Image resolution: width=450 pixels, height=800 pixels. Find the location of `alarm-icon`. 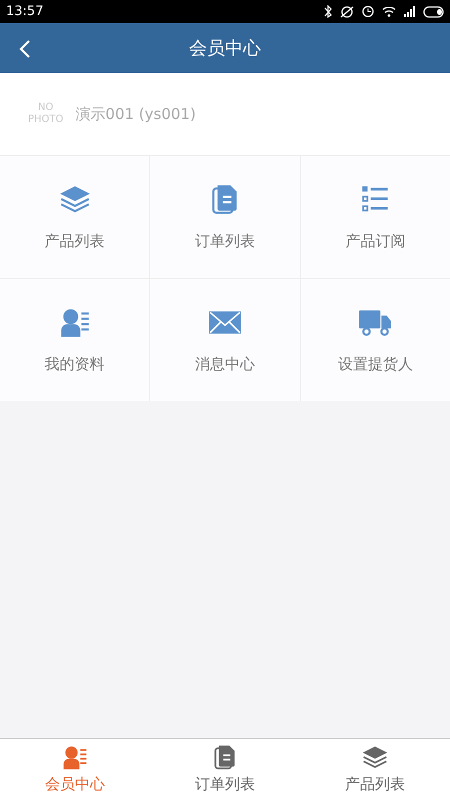

alarm-icon is located at coordinates (368, 11).